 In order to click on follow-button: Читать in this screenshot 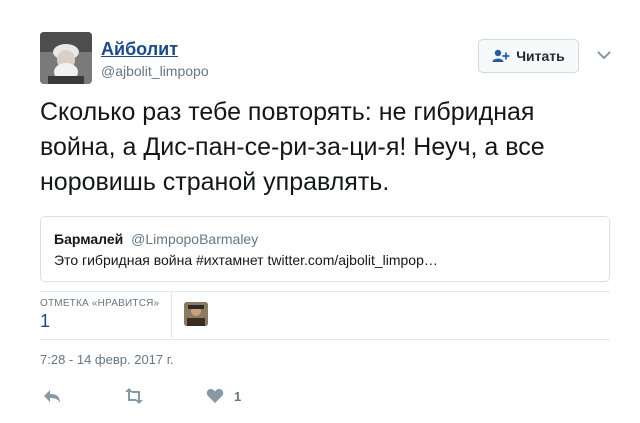, I will do `click(528, 56)`.